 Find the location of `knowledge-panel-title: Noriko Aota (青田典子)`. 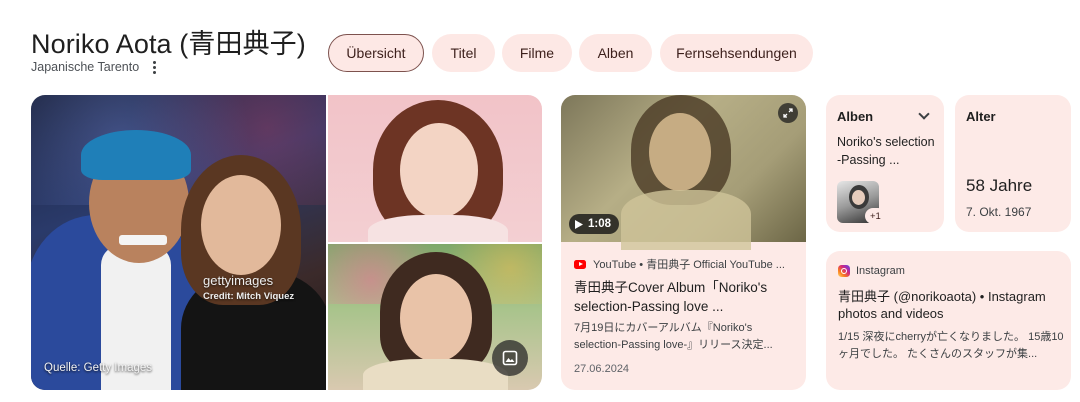

knowledge-panel-title: Noriko Aota (青田典子) is located at coordinates (168, 44).